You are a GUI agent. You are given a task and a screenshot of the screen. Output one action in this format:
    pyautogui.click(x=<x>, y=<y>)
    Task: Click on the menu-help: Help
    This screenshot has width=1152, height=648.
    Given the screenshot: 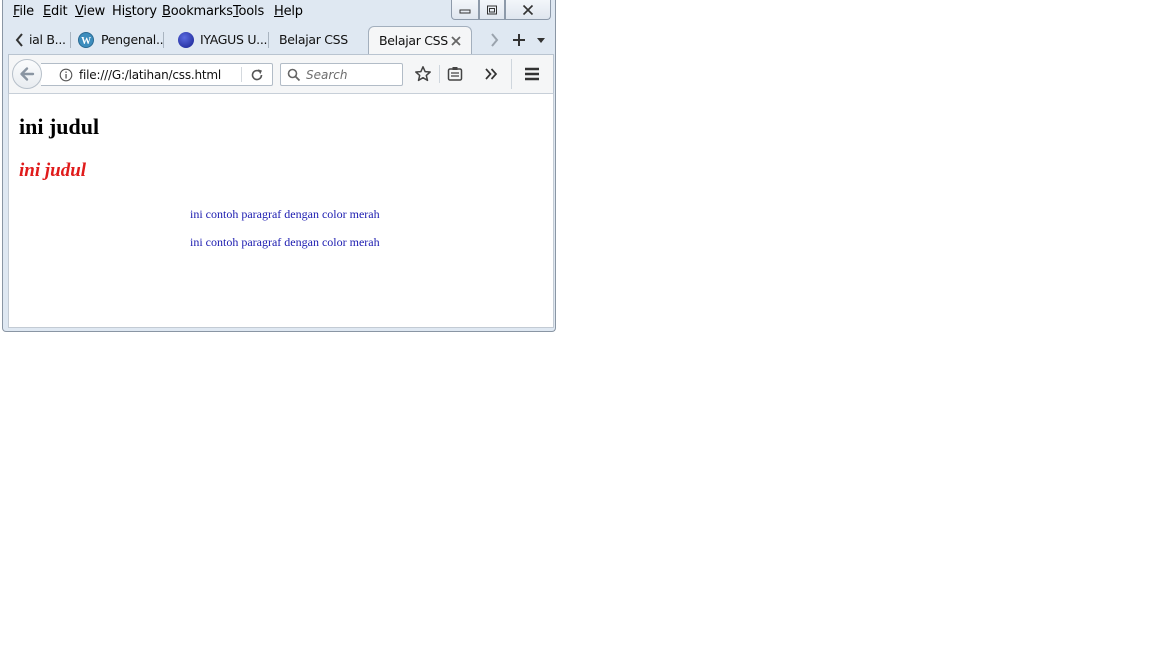 What is the action you would take?
    pyautogui.click(x=288, y=11)
    